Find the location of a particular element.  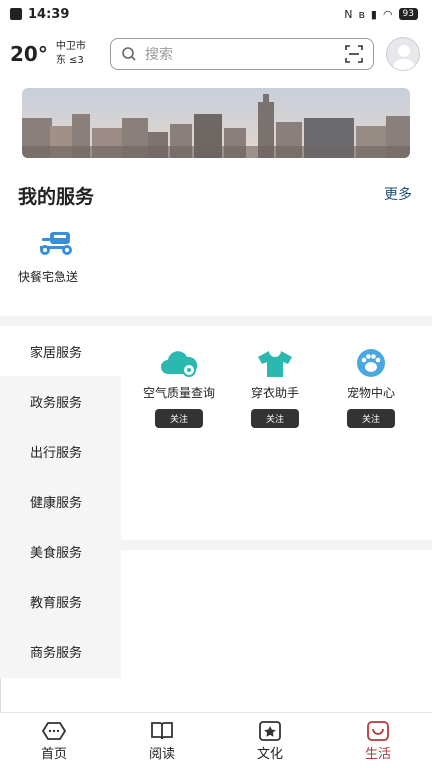

scan-icon is located at coordinates (354, 54).